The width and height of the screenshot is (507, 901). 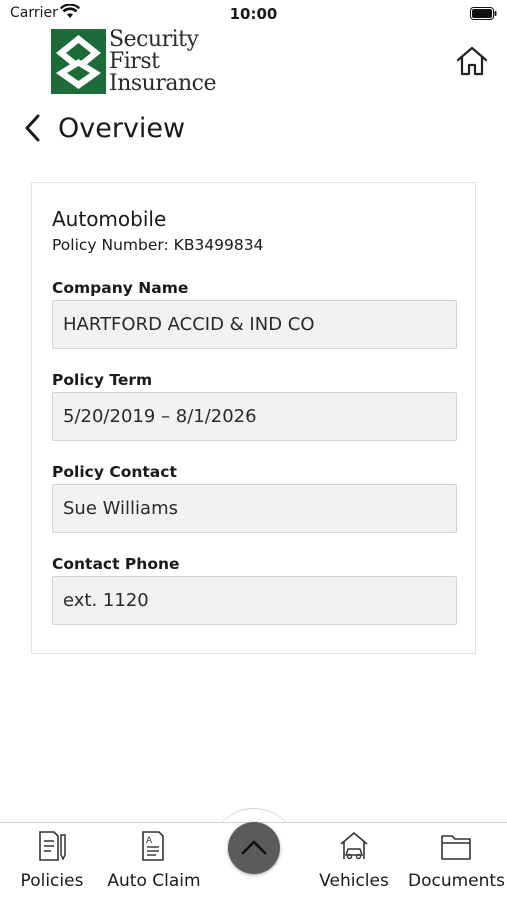 I want to click on tab-auto-claim-label: Auto Claim, so click(x=154, y=881).